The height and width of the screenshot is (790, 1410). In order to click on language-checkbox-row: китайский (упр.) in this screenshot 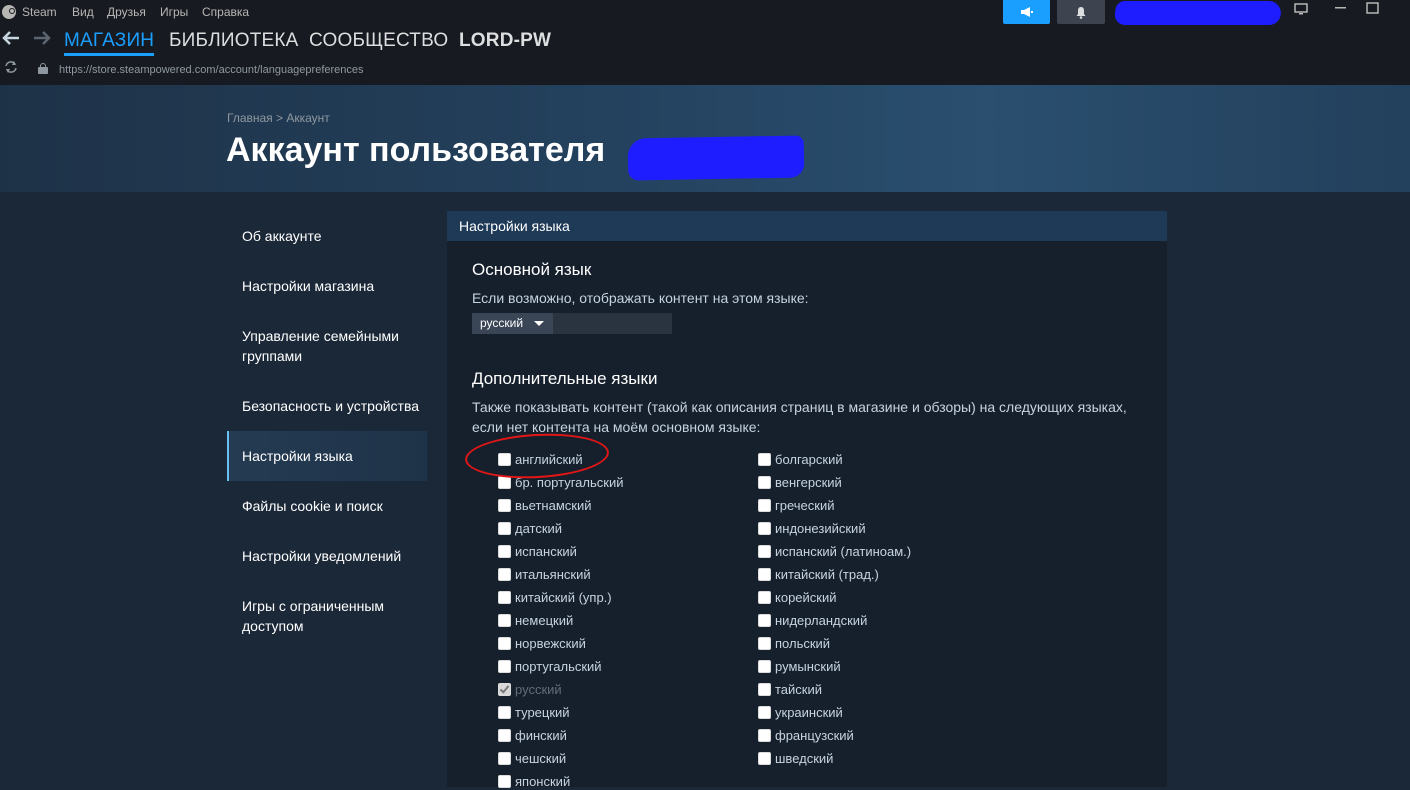, I will do `click(555, 597)`.